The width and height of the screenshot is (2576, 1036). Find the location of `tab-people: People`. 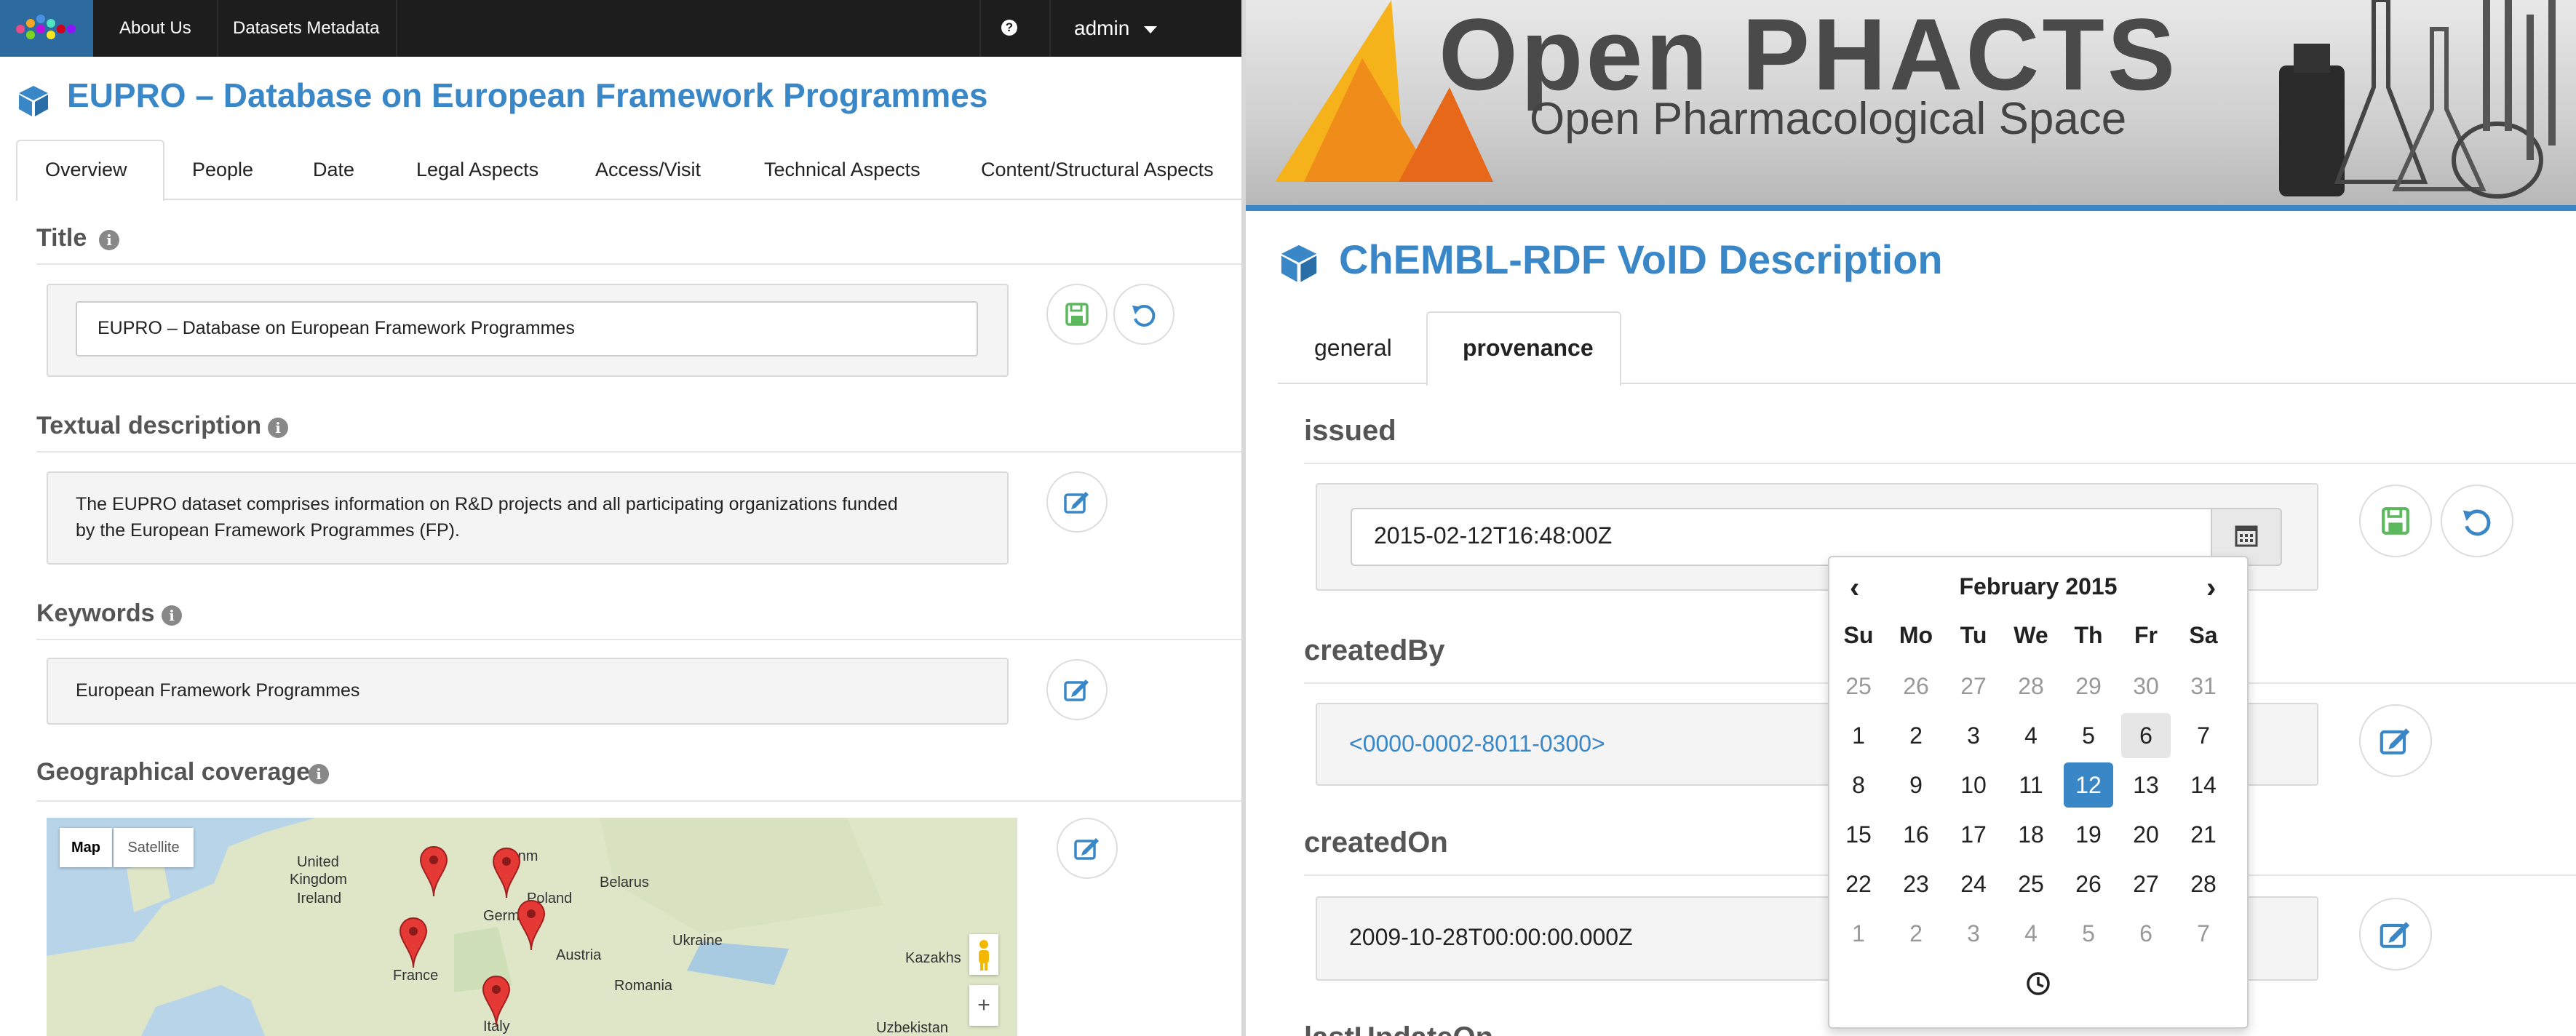

tab-people: People is located at coordinates (222, 169).